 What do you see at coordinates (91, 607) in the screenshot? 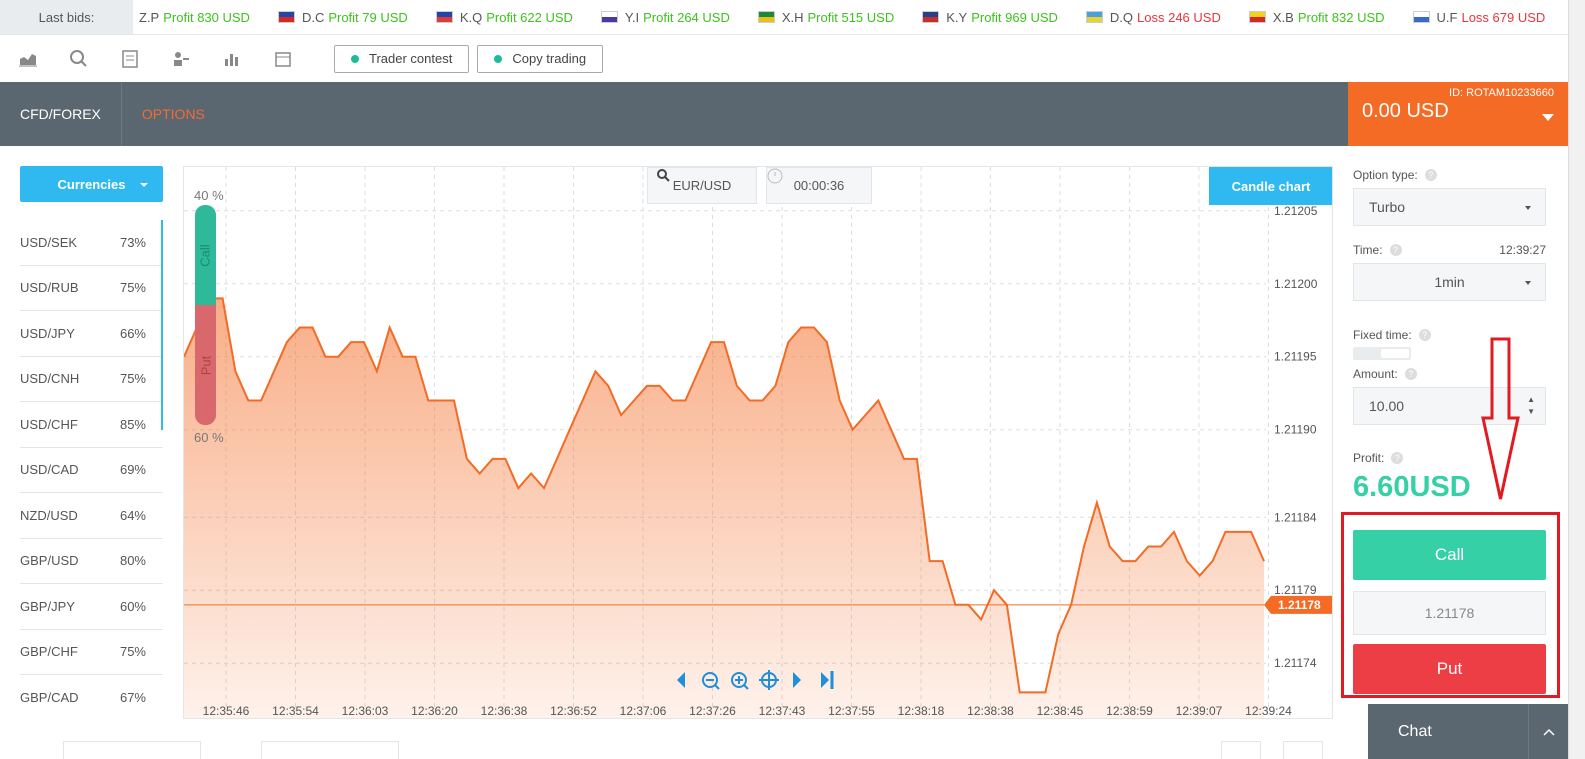
I see `asset-list-item: GBP/JPY 60%` at bounding box center [91, 607].